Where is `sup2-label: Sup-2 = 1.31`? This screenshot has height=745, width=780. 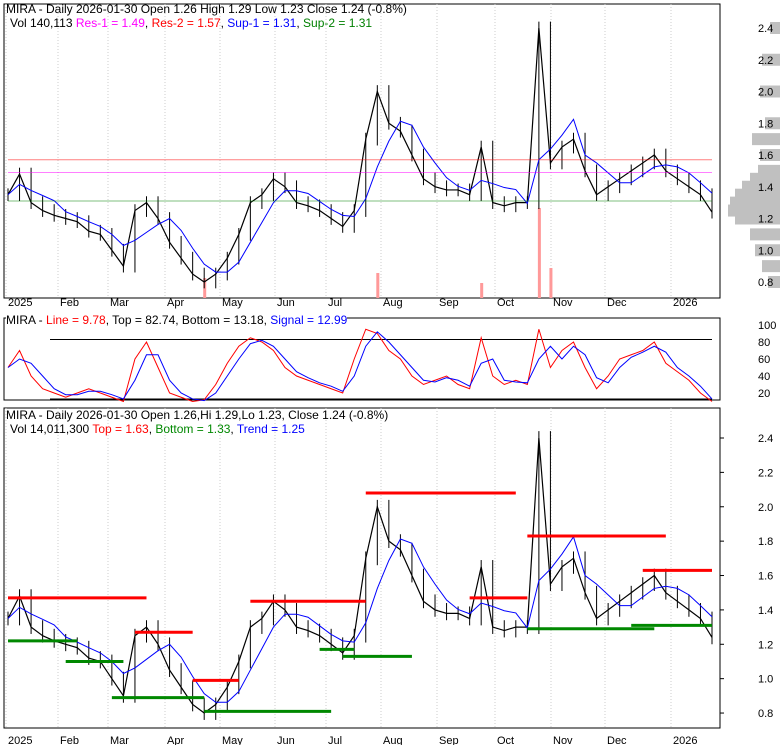
sup2-label: Sup-2 = 1.31 is located at coordinates (338, 23).